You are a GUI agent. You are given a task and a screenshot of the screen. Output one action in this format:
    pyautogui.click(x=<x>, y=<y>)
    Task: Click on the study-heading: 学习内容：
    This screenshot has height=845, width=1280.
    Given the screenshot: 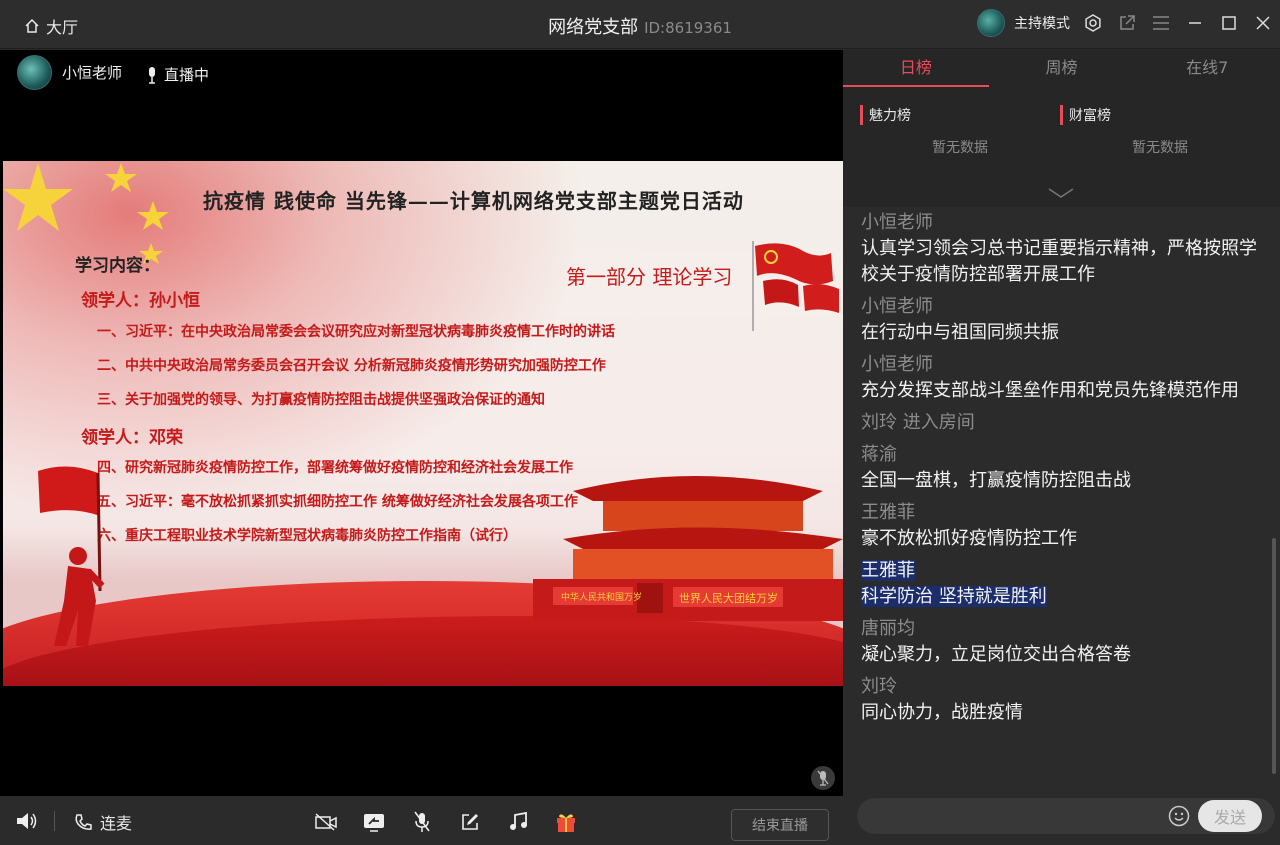 What is the action you would take?
    pyautogui.click(x=117, y=266)
    